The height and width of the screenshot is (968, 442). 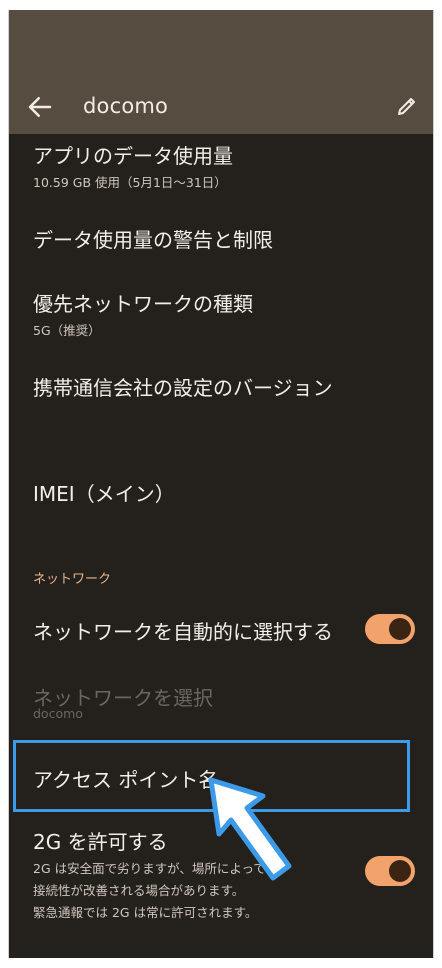 I want to click on pointer-arrow-icon, so click(x=250, y=829).